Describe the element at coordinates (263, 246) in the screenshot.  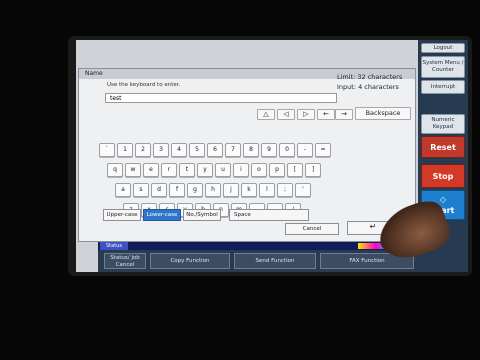
I see `status-bar: Status` at that location.